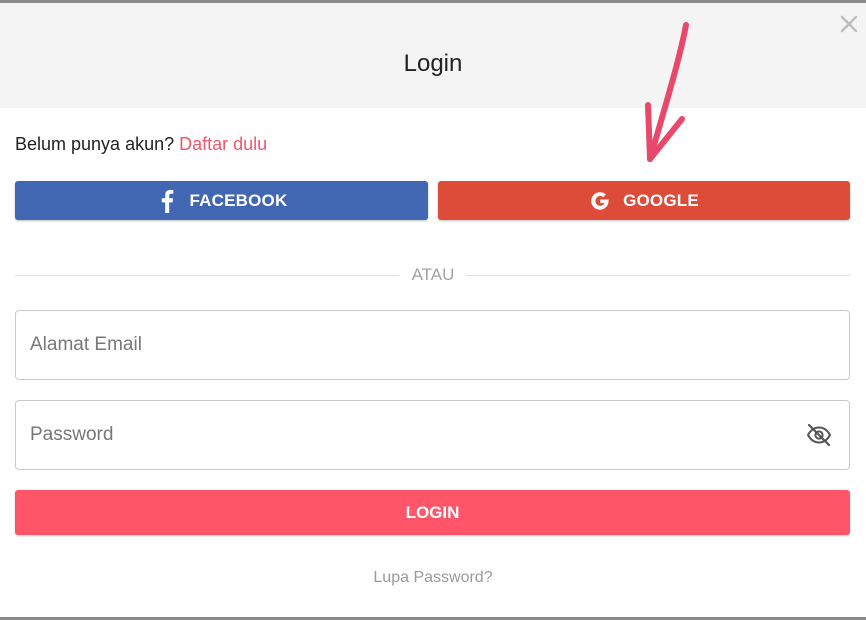  Describe the element at coordinates (819, 435) in the screenshot. I see `eye-off-icon` at that location.